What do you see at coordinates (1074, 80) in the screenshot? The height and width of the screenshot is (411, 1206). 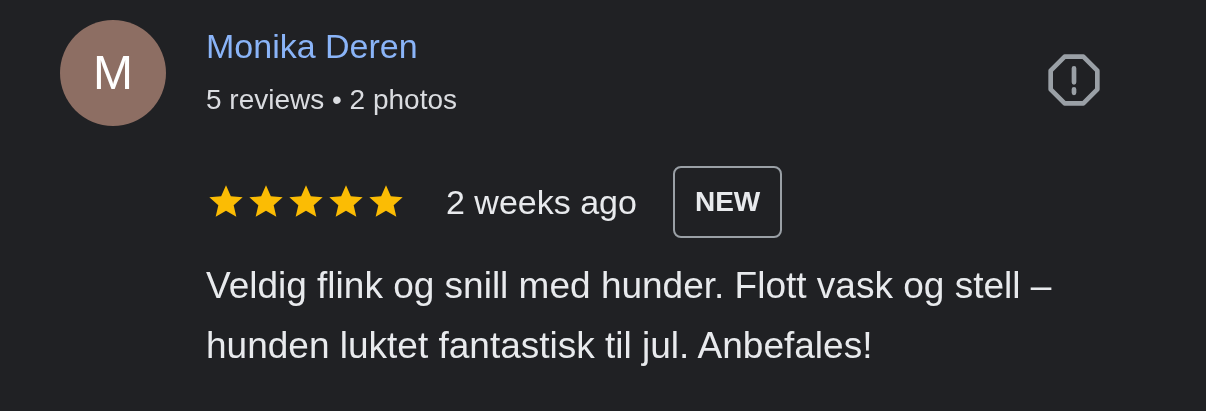 I see `report-icon` at bounding box center [1074, 80].